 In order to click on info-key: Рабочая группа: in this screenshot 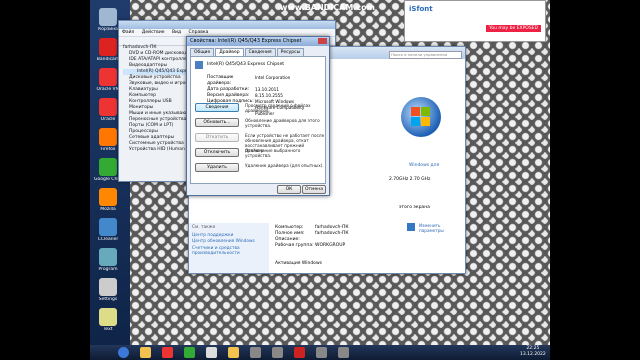, I will do `click(294, 245)`.